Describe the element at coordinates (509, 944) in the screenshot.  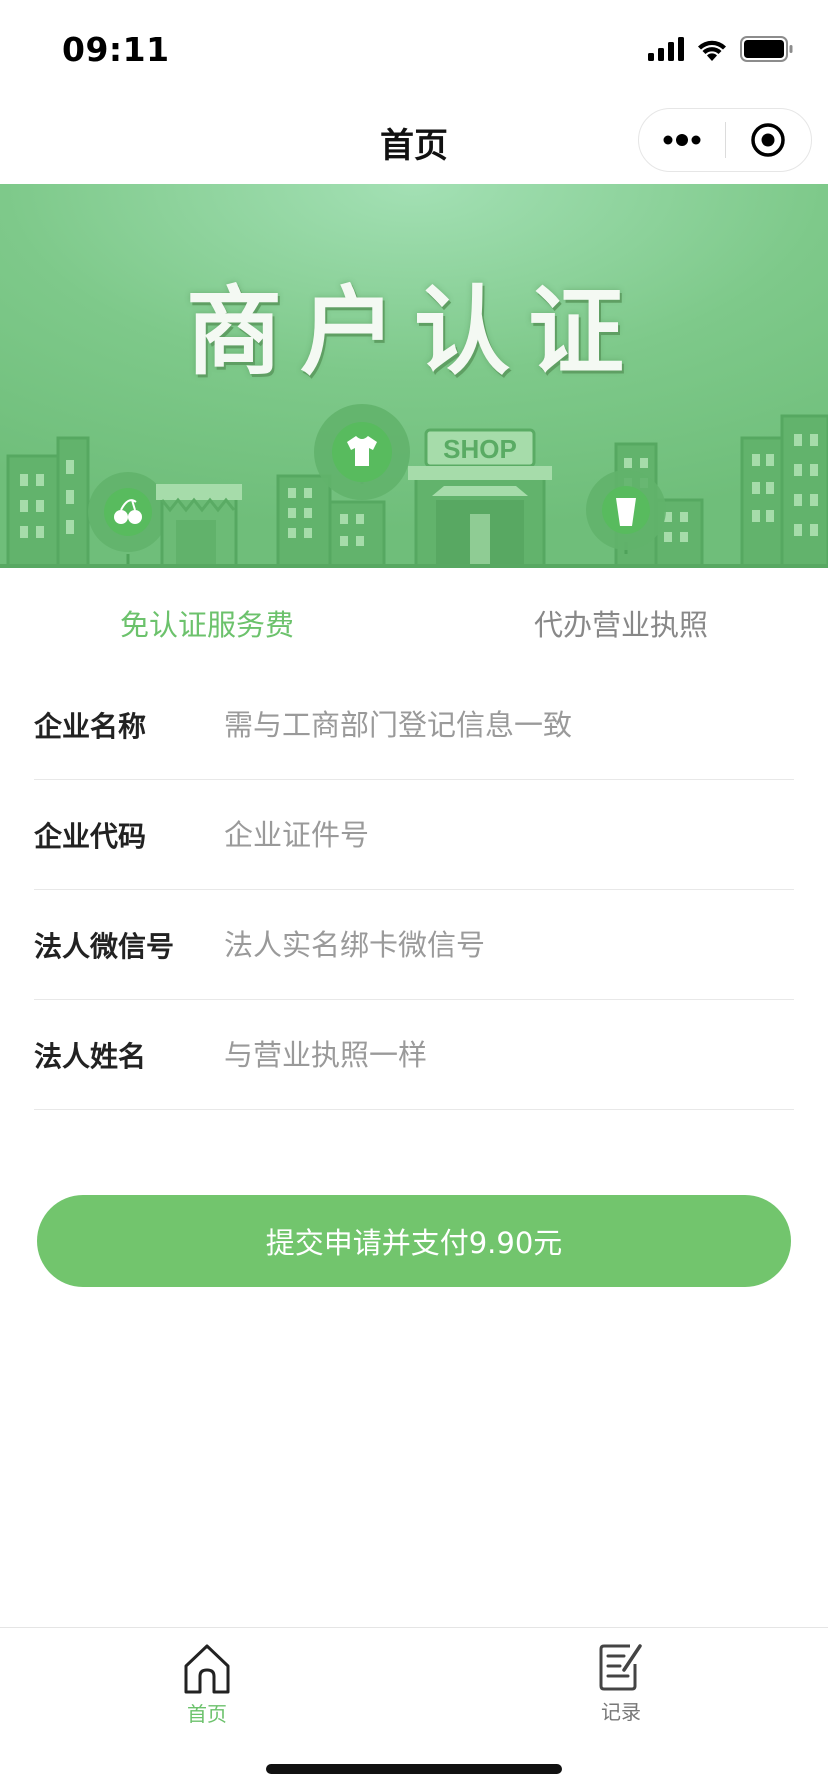
I see `legal-wechat-input` at that location.